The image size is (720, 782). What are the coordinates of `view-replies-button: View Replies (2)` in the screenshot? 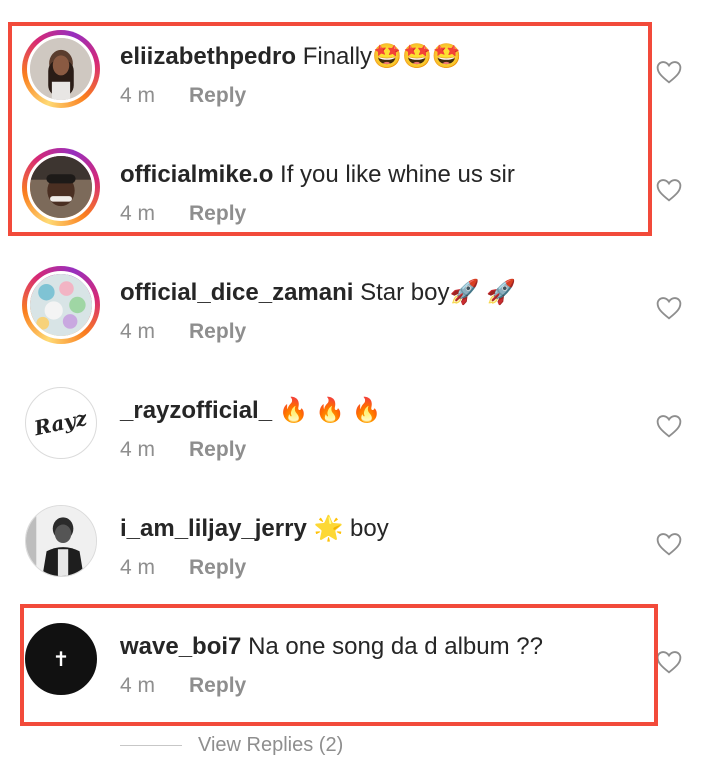 It's located at (231, 745).